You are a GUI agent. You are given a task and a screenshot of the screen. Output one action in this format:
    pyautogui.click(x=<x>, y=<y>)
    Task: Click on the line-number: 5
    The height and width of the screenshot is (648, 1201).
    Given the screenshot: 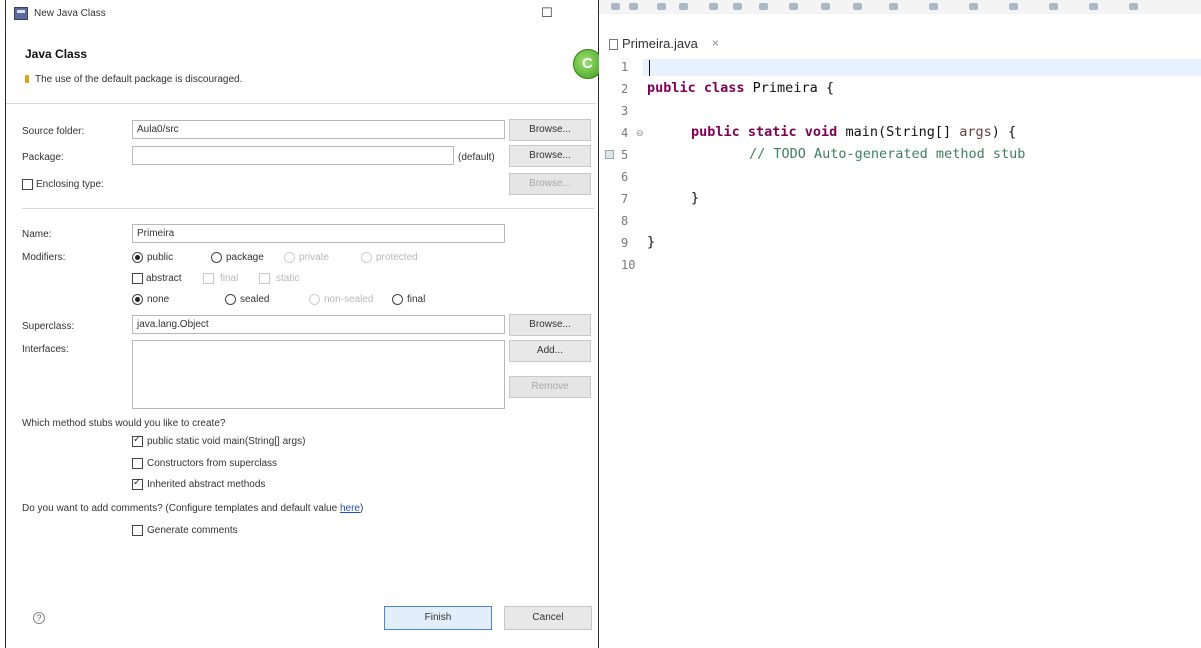 What is the action you would take?
    pyautogui.click(x=625, y=155)
    